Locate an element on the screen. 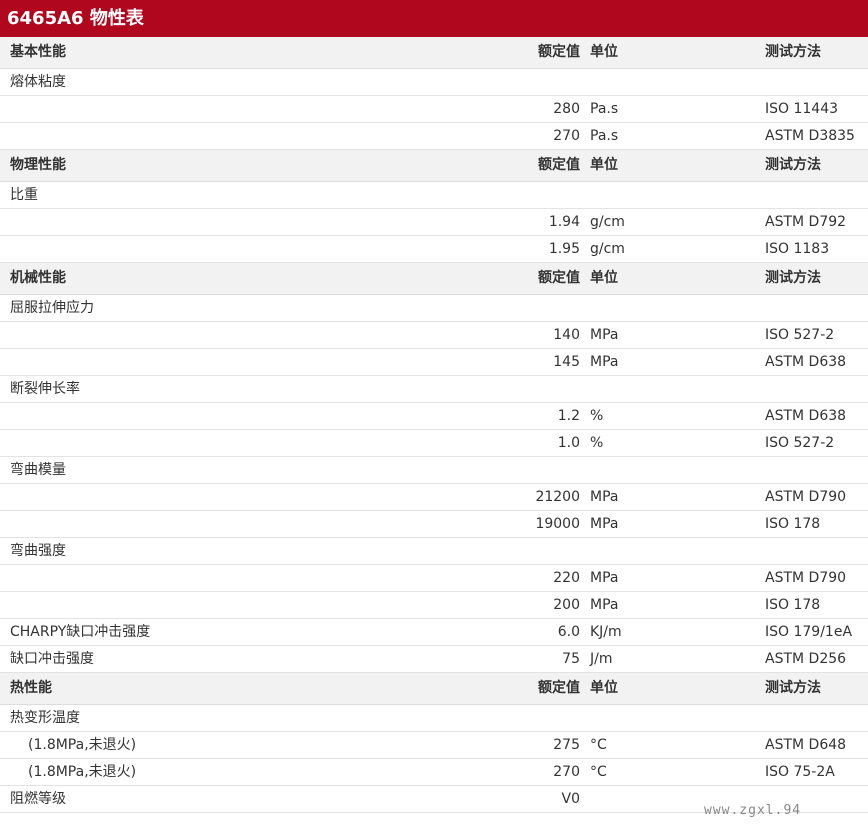 The height and width of the screenshot is (834, 868). table-row: 1.2% ASTM D638 is located at coordinates (434, 416).